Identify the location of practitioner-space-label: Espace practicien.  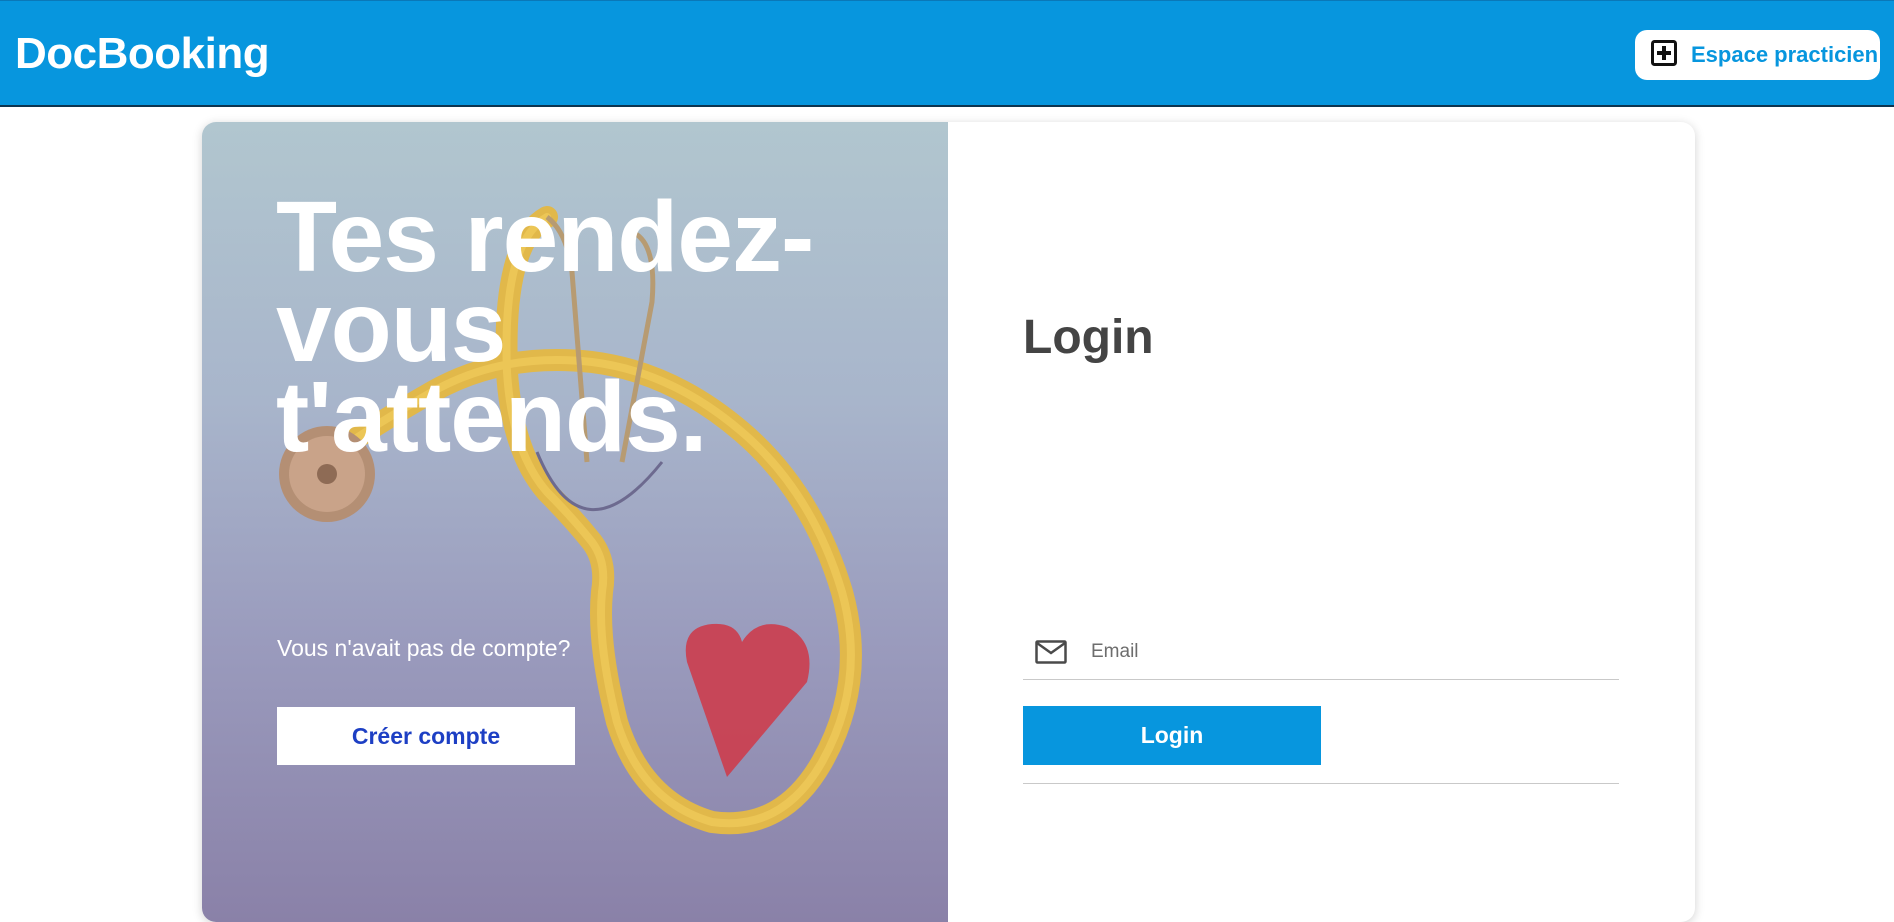
(1785, 54).